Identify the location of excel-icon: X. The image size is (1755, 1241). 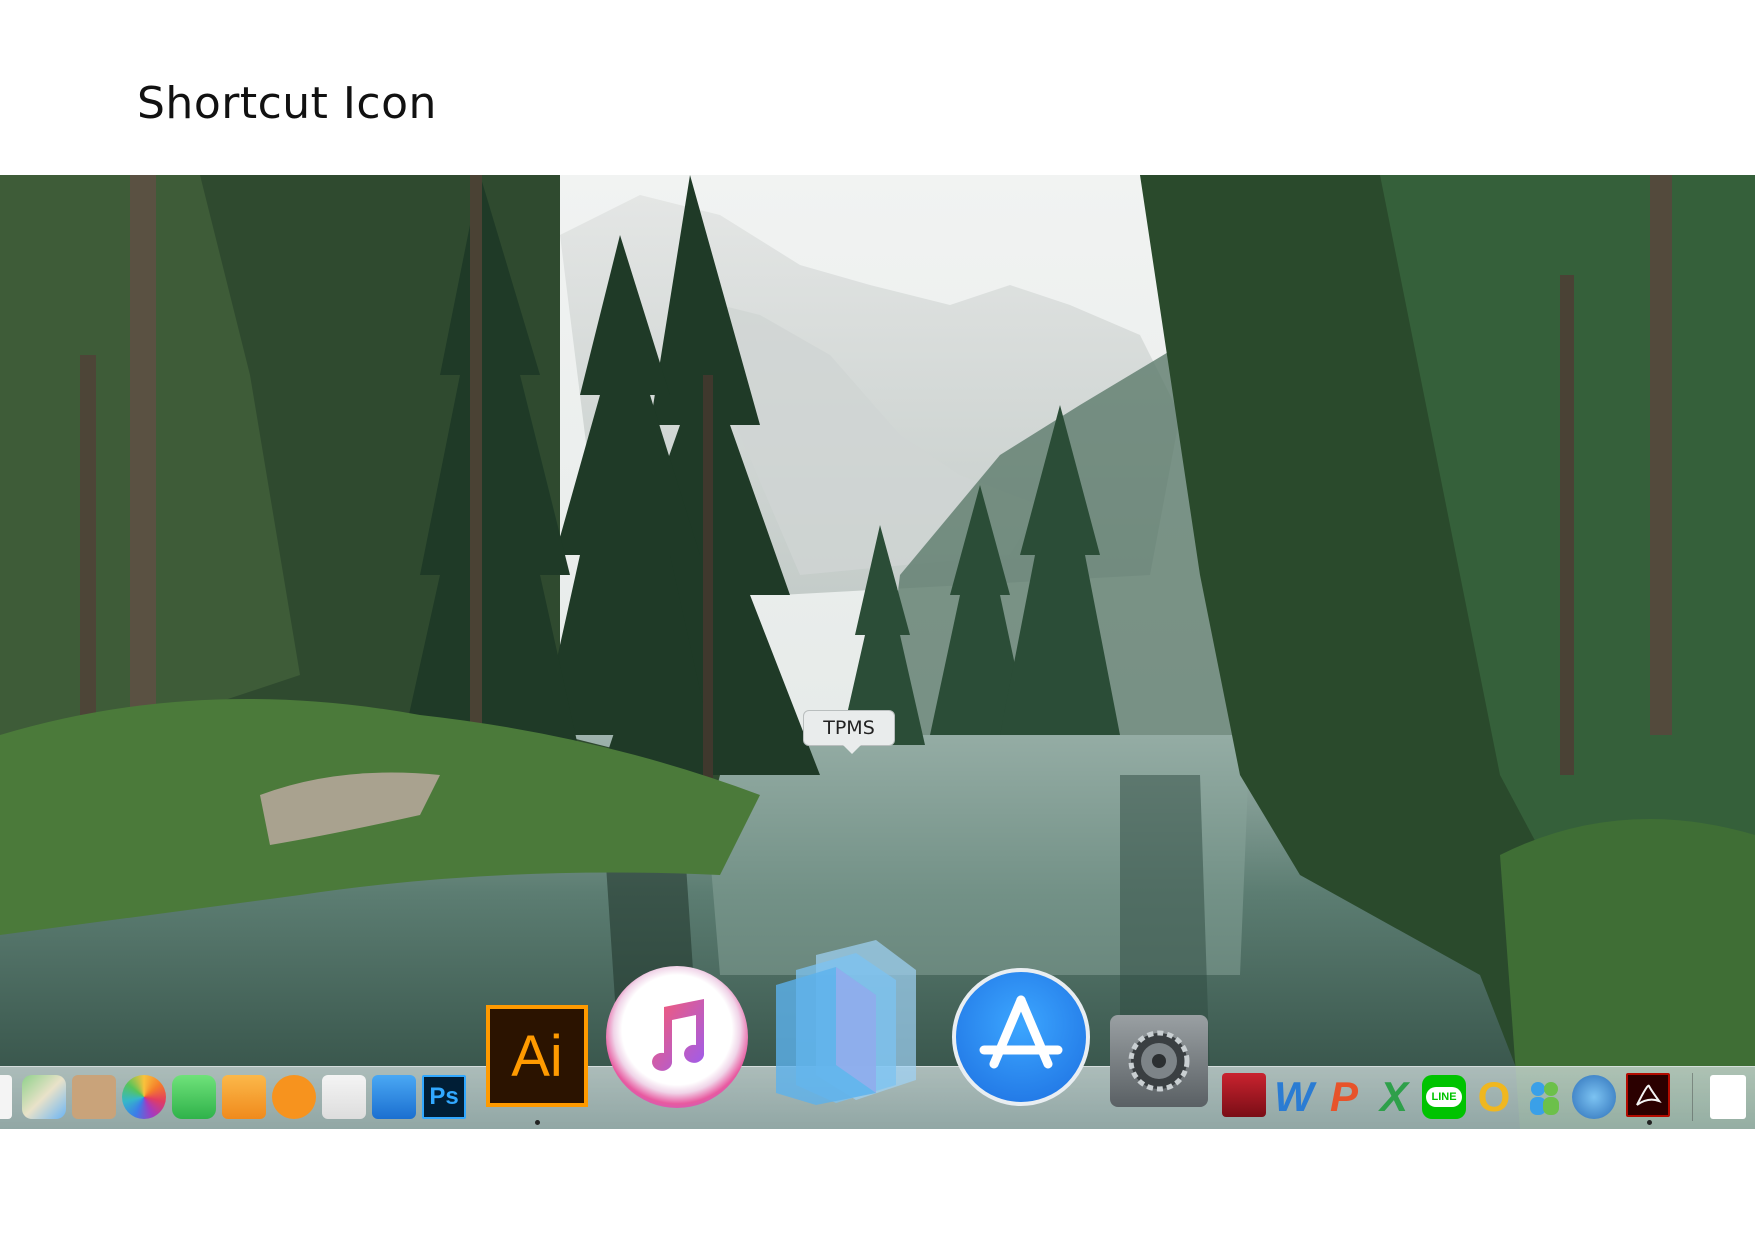
(1394, 1096).